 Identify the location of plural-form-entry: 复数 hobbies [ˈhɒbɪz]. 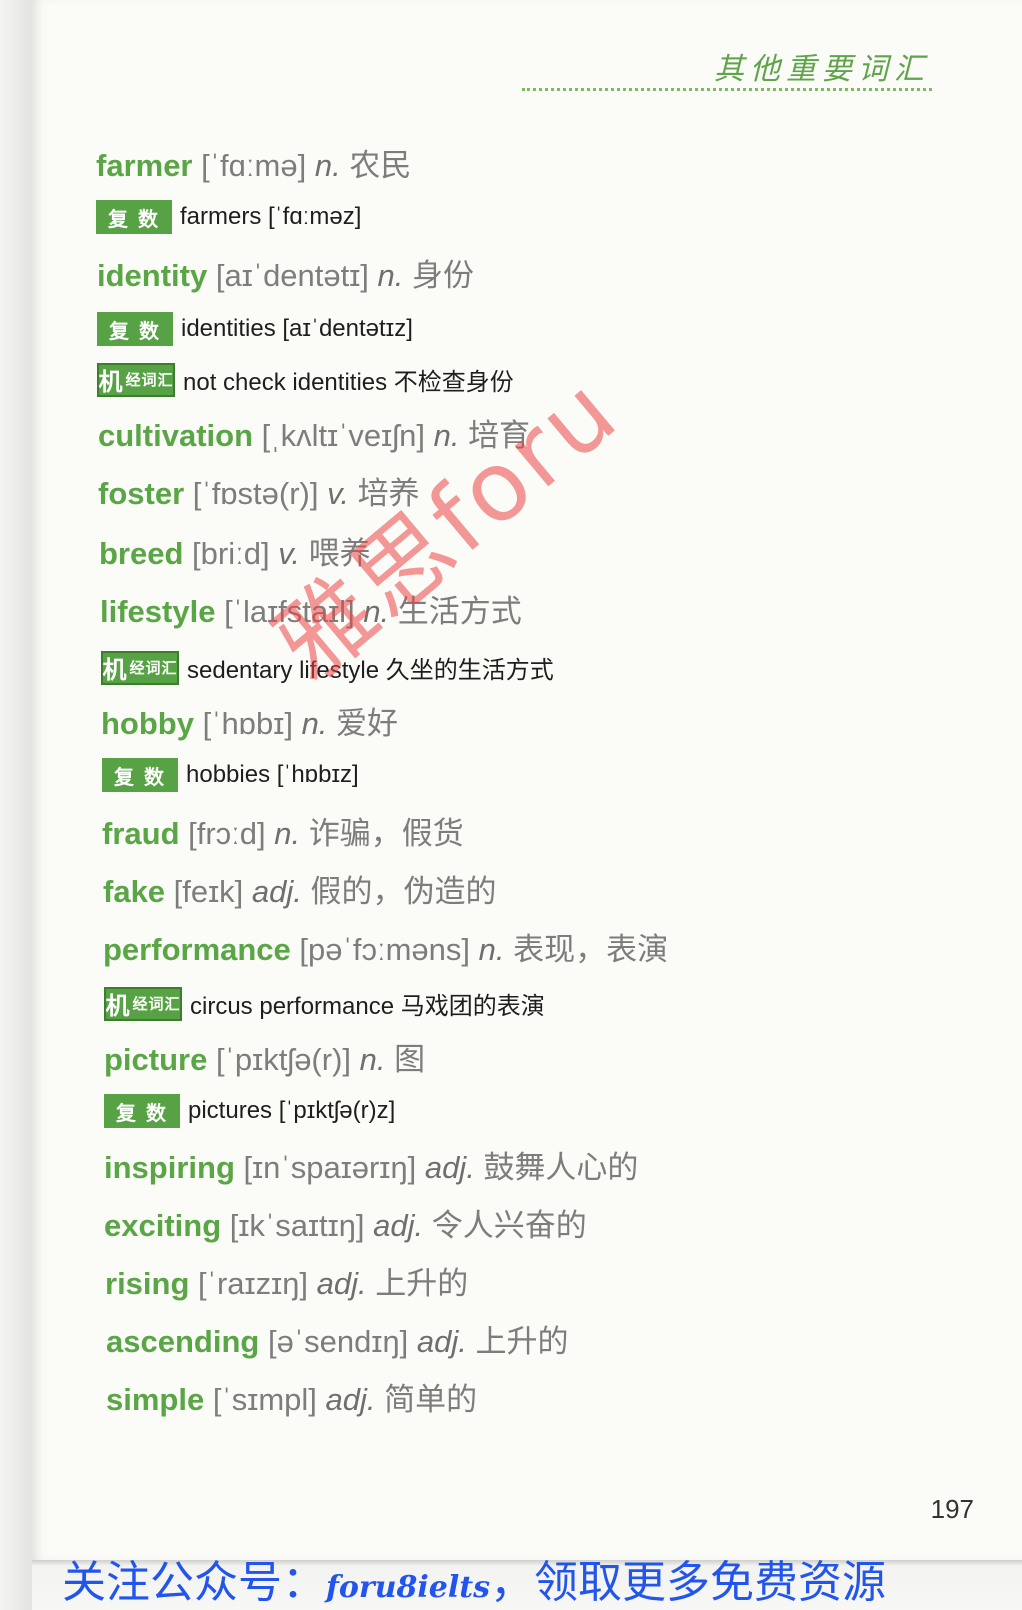
(230, 775).